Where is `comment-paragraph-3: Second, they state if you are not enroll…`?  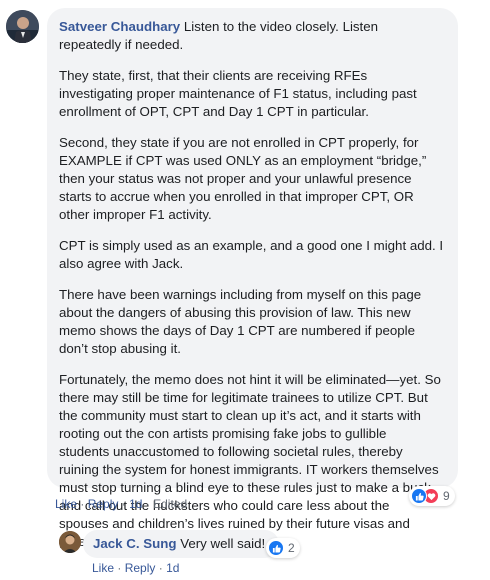 comment-paragraph-3: Second, they state if you are not enroll… is located at coordinates (243, 178).